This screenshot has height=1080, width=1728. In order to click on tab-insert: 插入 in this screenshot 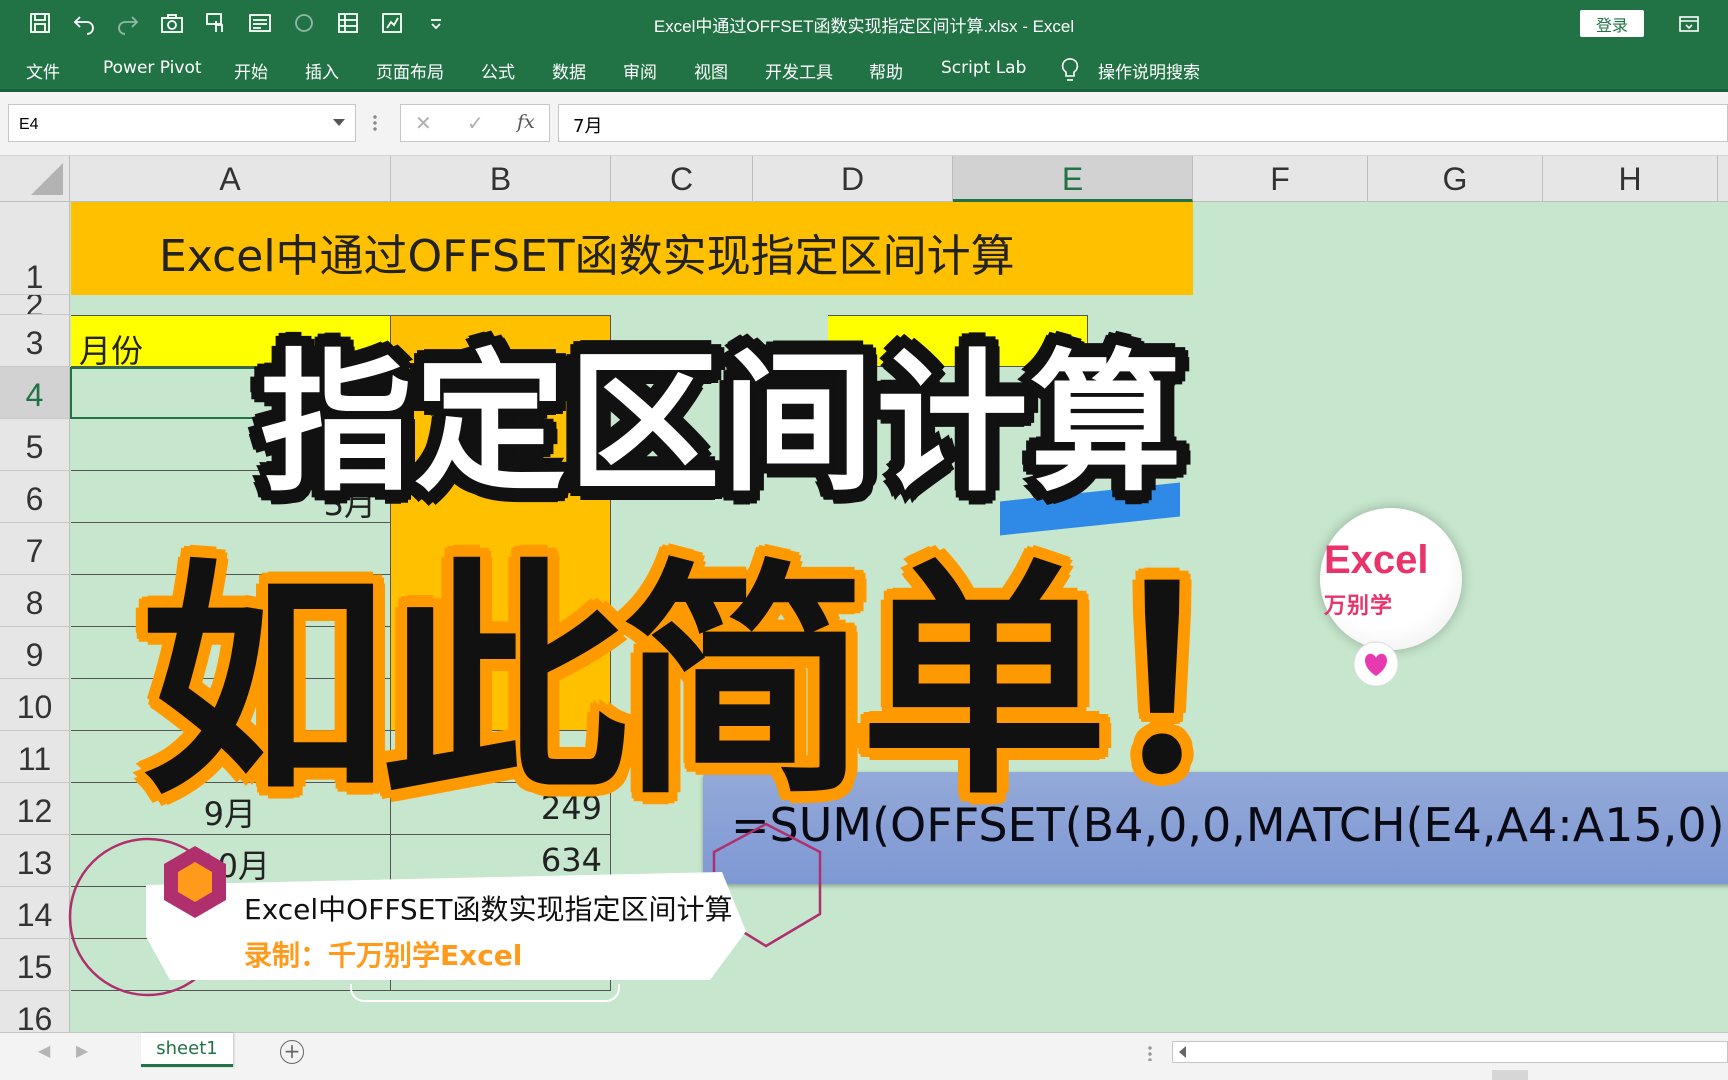, I will do `click(322, 70)`.